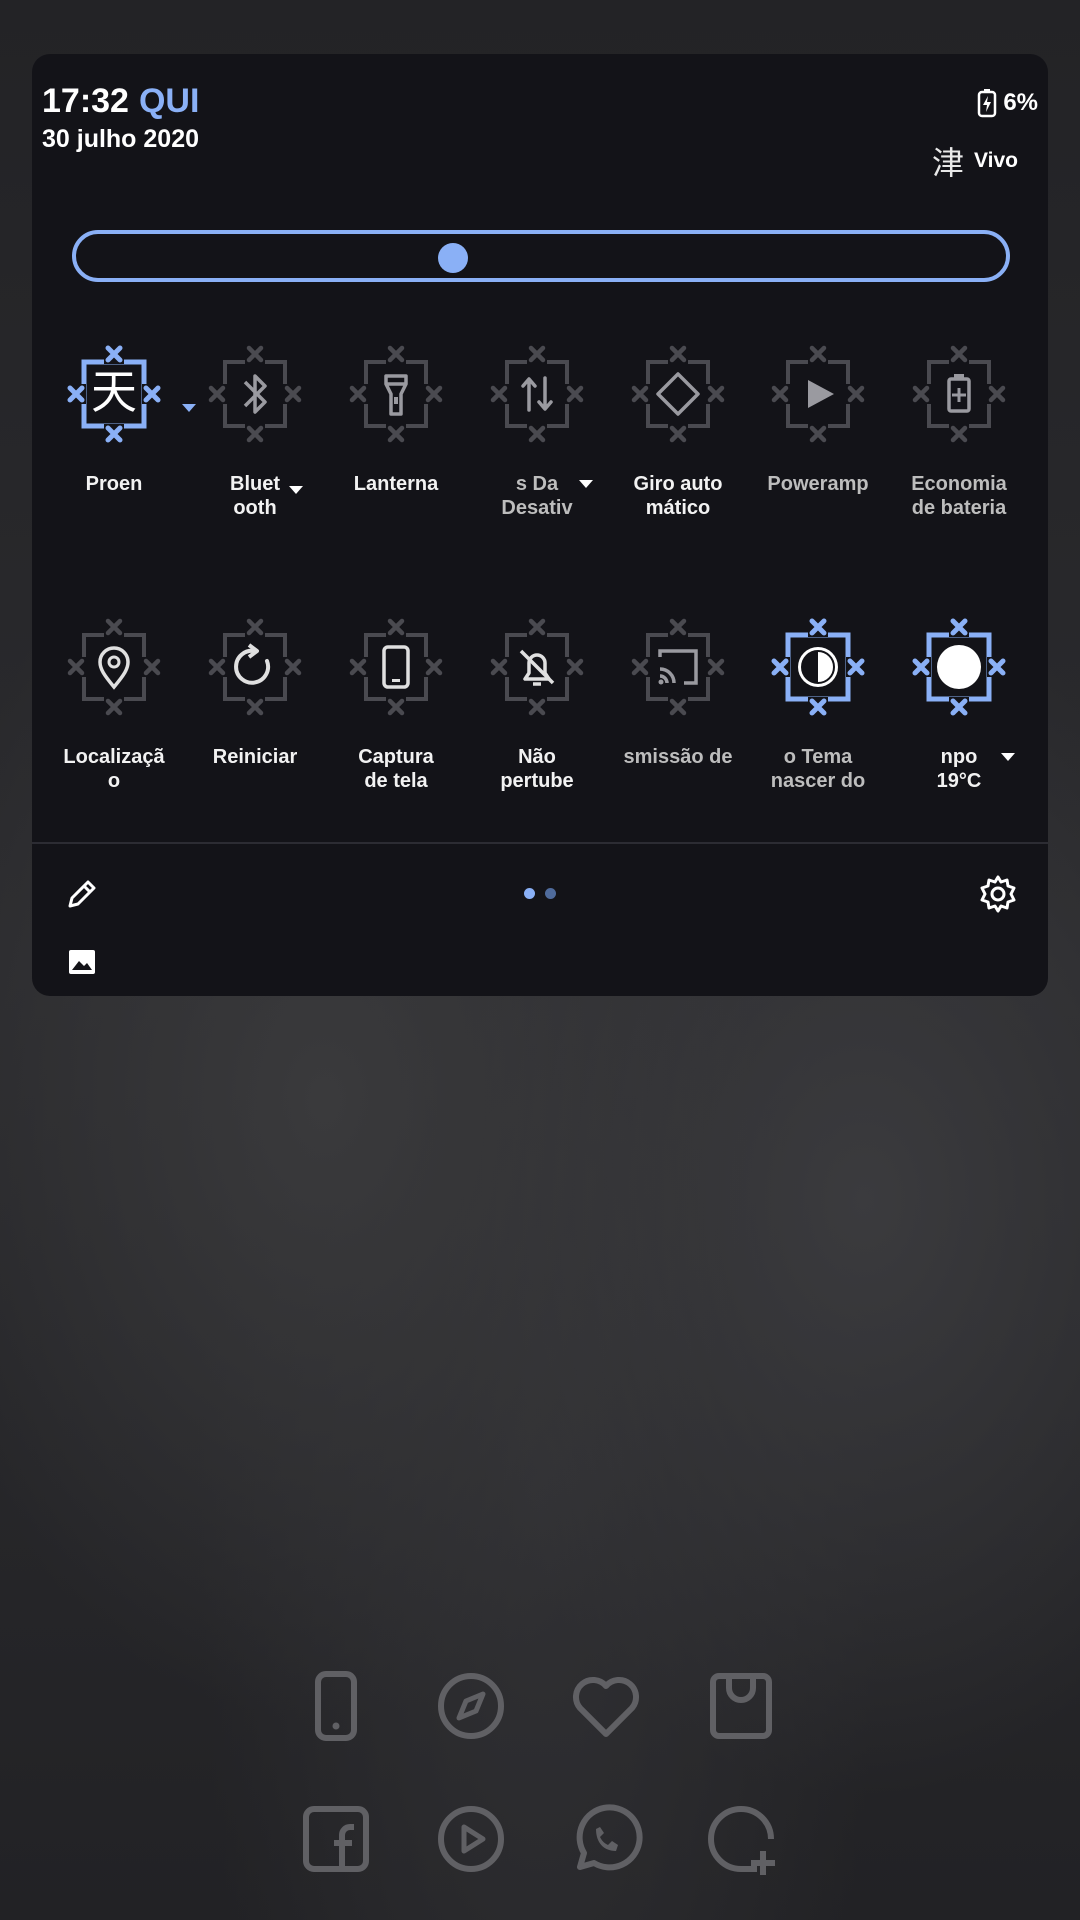 Image resolution: width=1080 pixels, height=1920 pixels. What do you see at coordinates (818, 484) in the screenshot?
I see `tile-label: Poweramp` at bounding box center [818, 484].